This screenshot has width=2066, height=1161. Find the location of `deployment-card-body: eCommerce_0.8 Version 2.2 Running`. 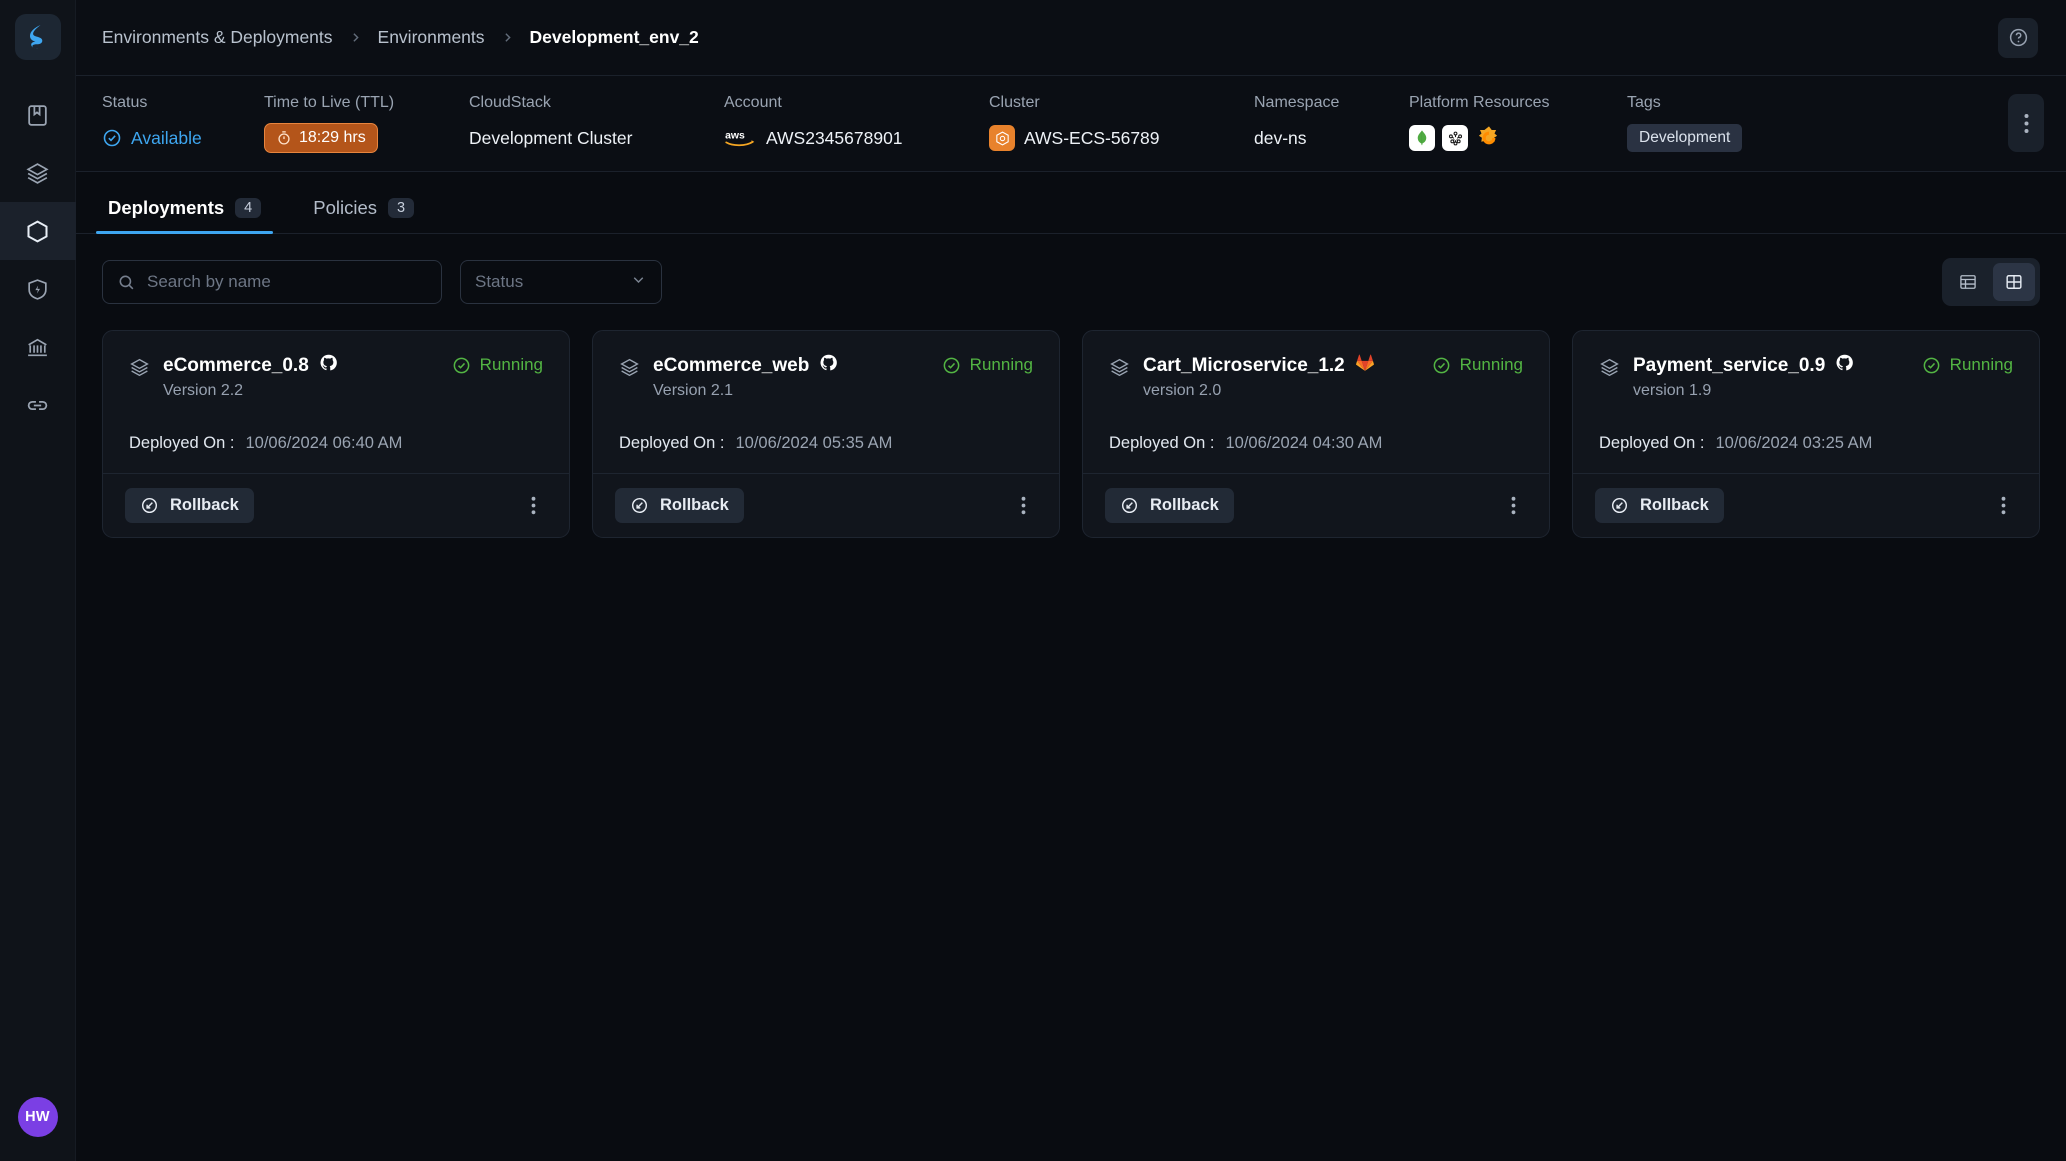

deployment-card-body: eCommerce_0.8 Version 2.2 Running is located at coordinates (336, 365).